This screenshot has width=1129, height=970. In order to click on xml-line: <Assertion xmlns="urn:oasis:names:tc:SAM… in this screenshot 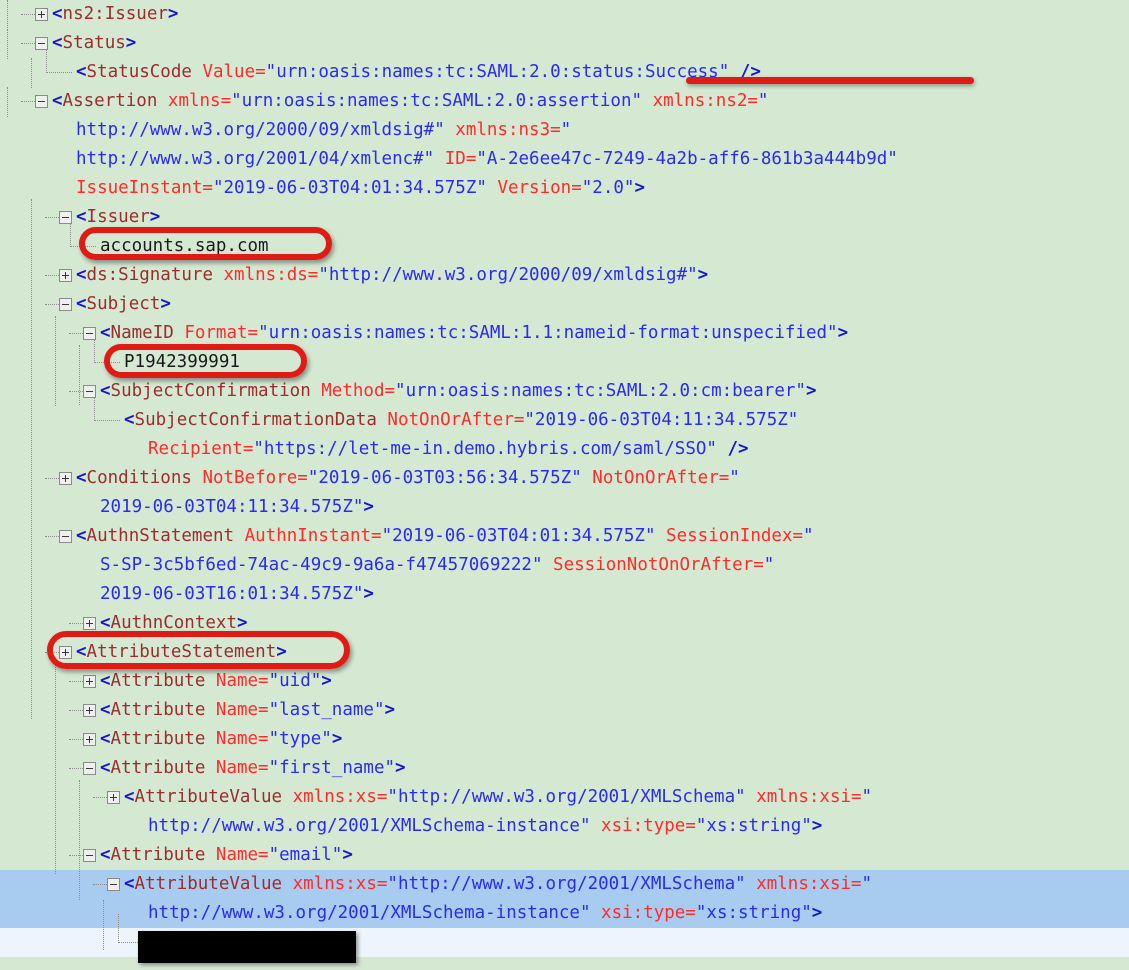, I will do `click(564, 101)`.